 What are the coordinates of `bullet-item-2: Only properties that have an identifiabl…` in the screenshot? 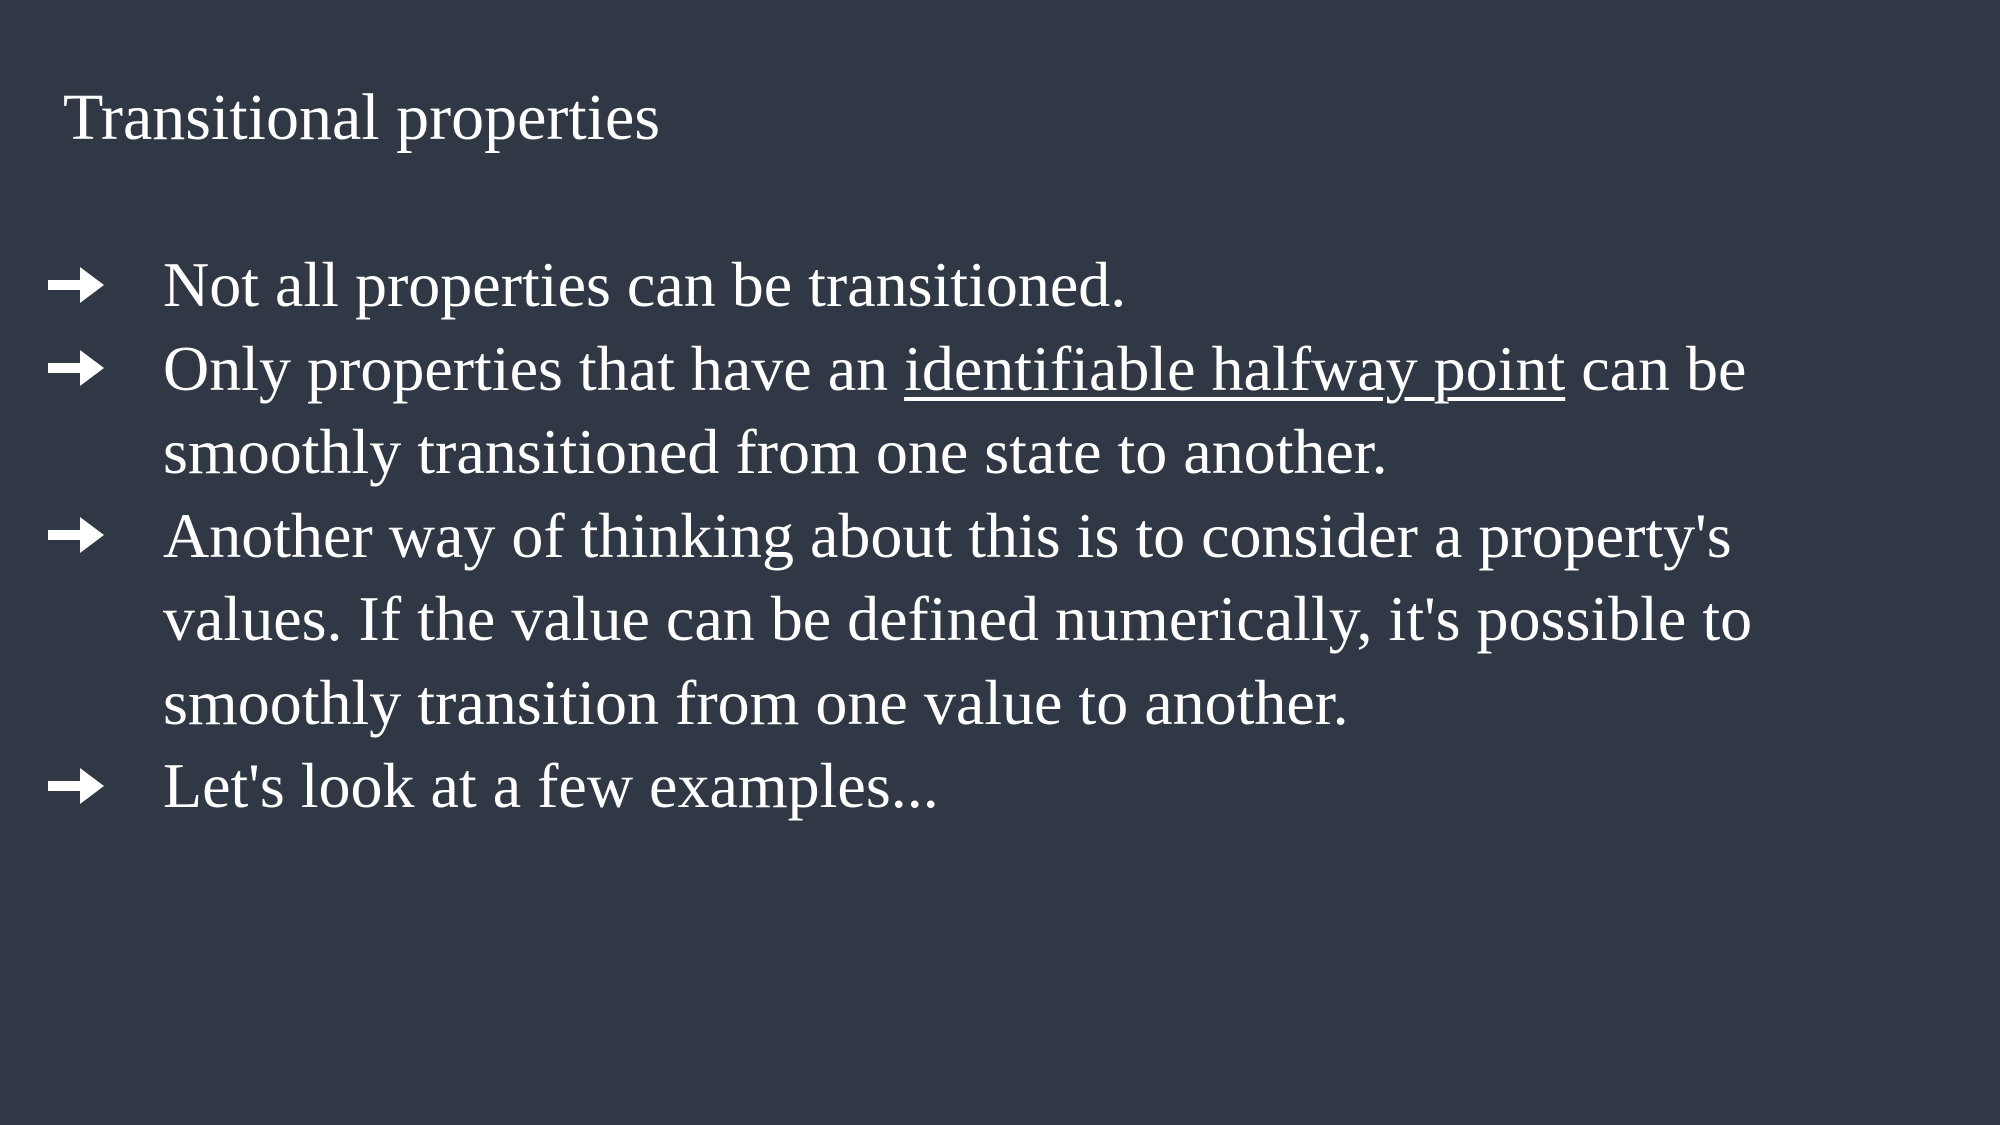 It's located at (961, 410).